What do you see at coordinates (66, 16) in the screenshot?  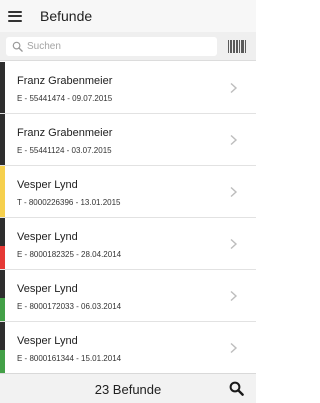 I see `page-title: Befunde` at bounding box center [66, 16].